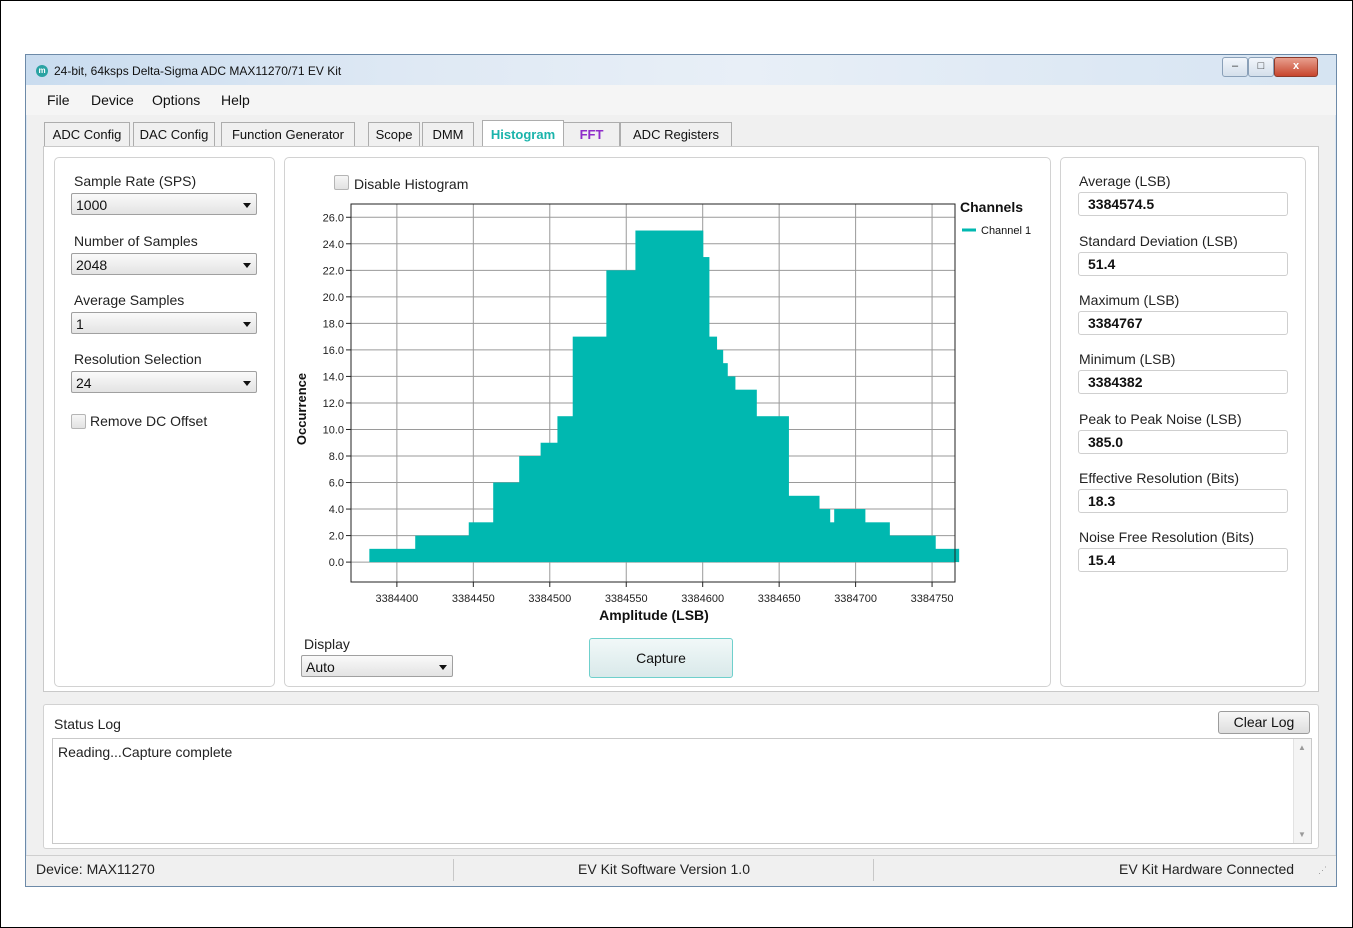 This screenshot has width=1353, height=928. Describe the element at coordinates (58, 100) in the screenshot. I see `menu-file: File` at that location.